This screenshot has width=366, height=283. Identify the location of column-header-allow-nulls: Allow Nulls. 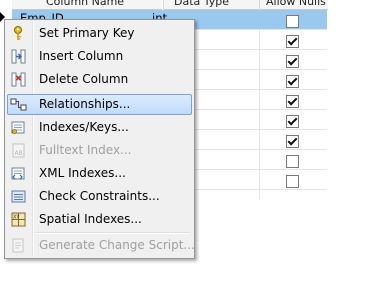
(293, 5).